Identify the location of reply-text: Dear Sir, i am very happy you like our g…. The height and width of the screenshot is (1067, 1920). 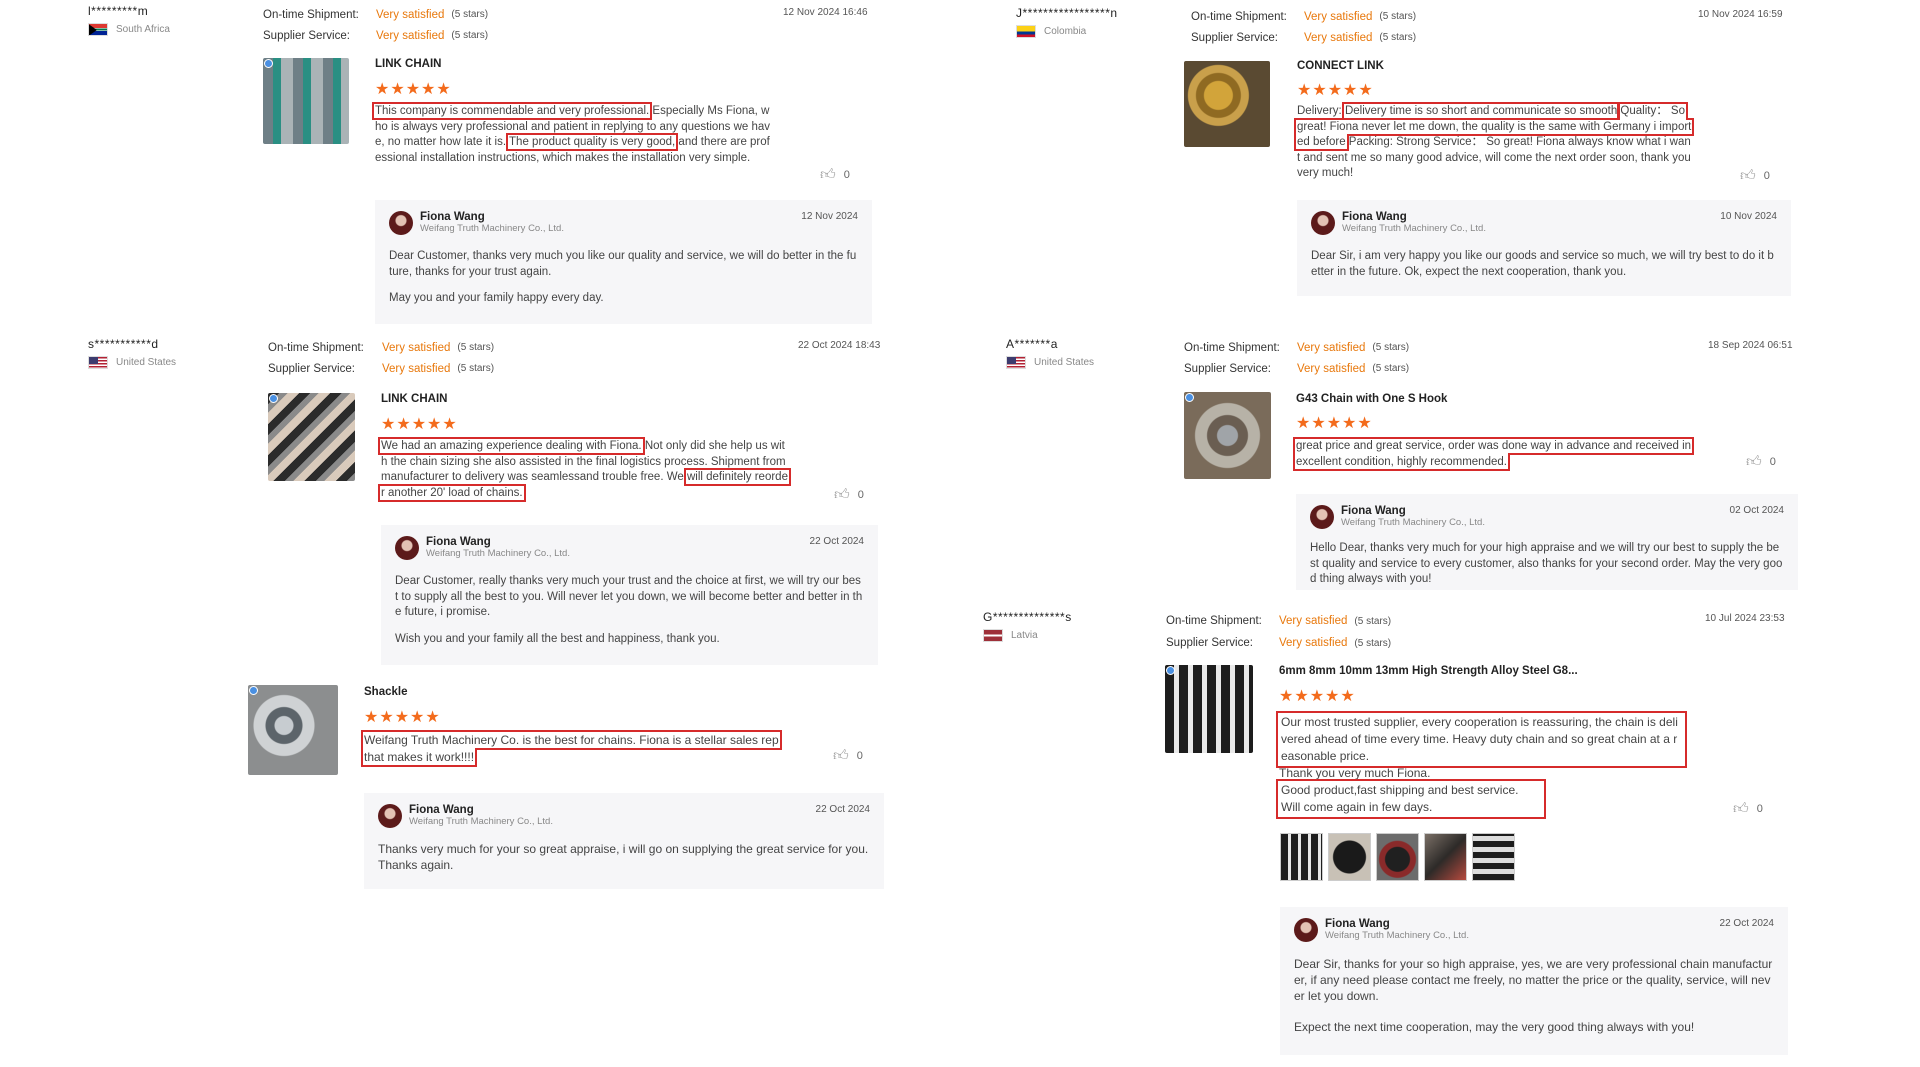
(1542, 264).